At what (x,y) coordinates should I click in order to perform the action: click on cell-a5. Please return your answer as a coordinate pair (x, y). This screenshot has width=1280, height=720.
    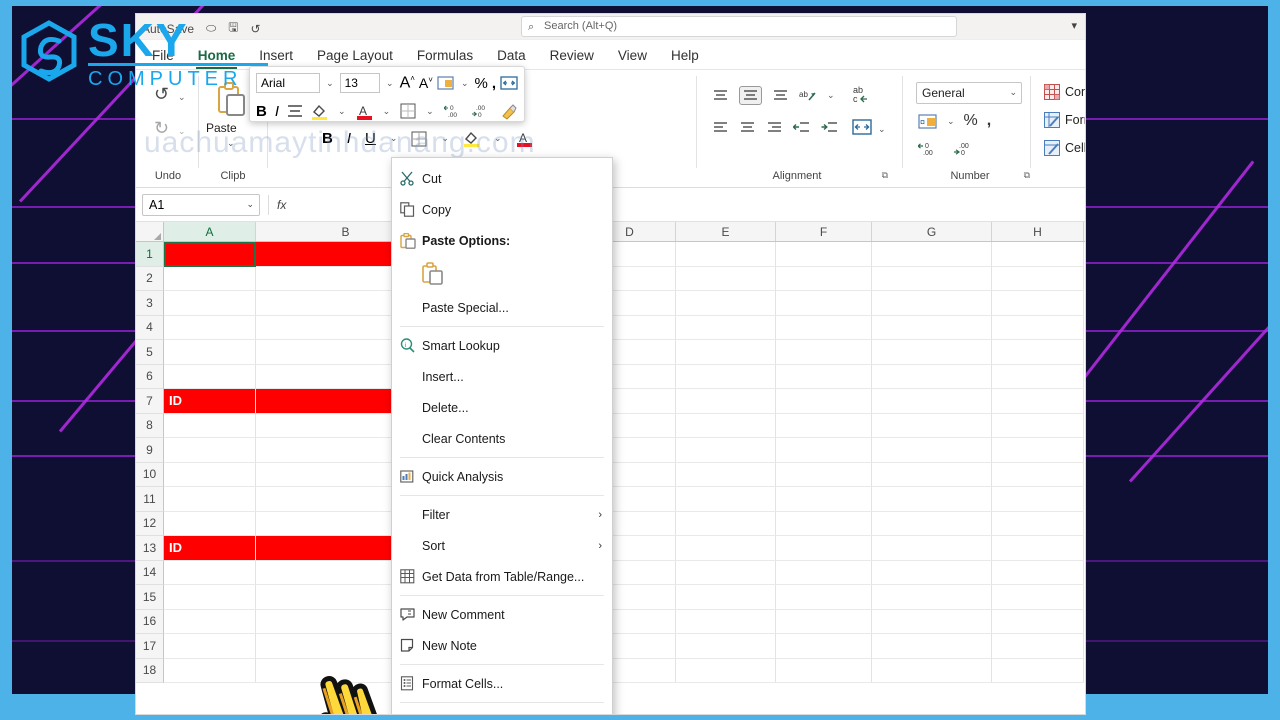
    Looking at the image, I should click on (210, 352).